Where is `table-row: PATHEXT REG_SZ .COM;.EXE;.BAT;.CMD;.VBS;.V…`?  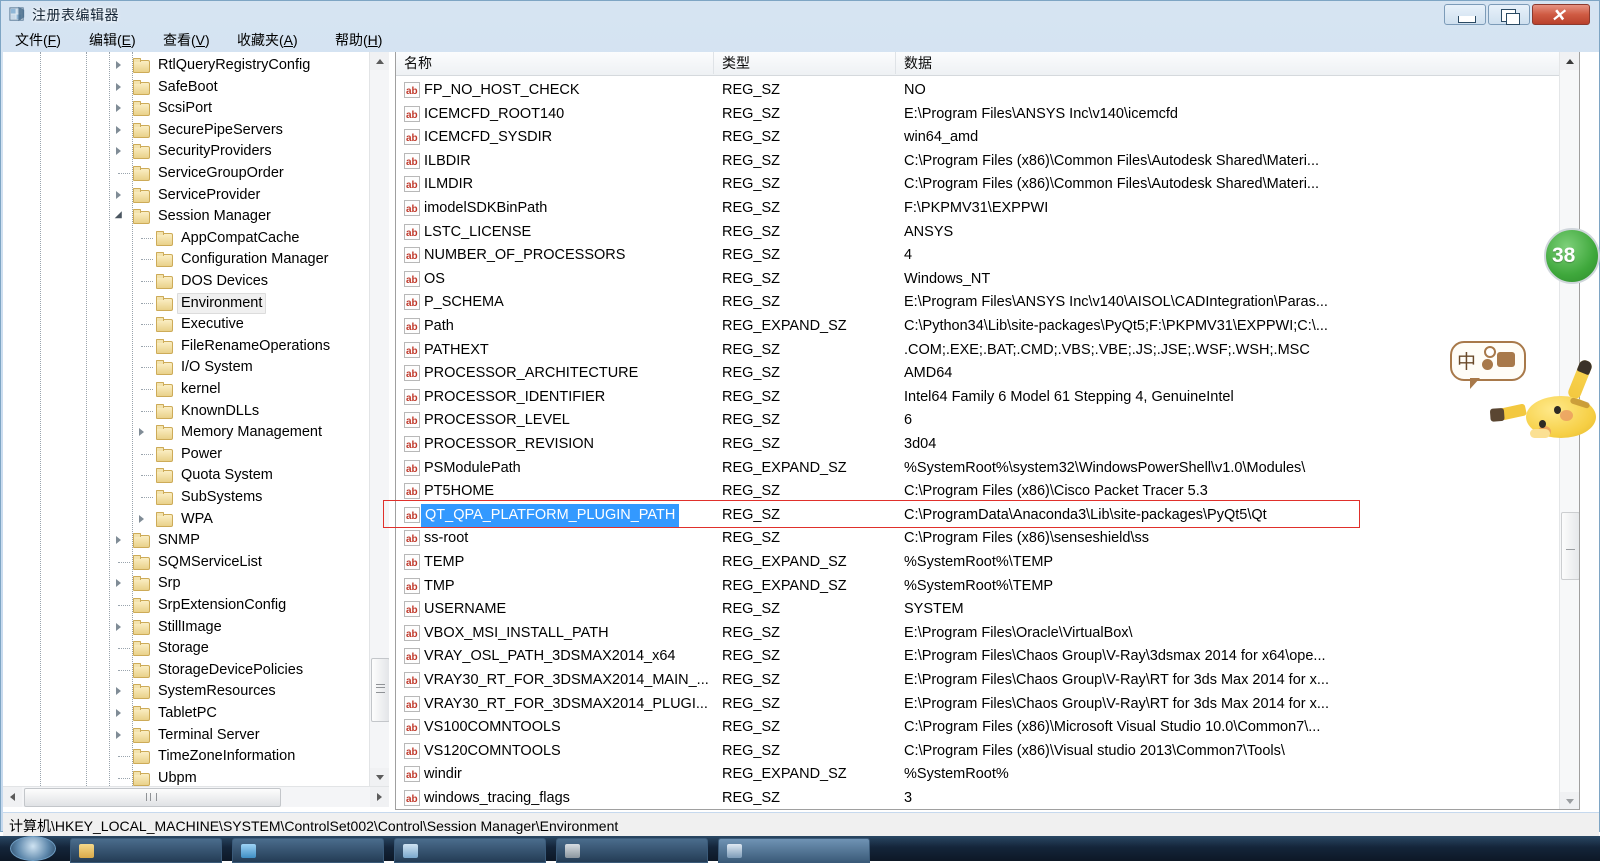
table-row: PATHEXT REG_SZ .COM;.EXE;.BAT;.CMD;.VBS;.V… is located at coordinates (987, 351).